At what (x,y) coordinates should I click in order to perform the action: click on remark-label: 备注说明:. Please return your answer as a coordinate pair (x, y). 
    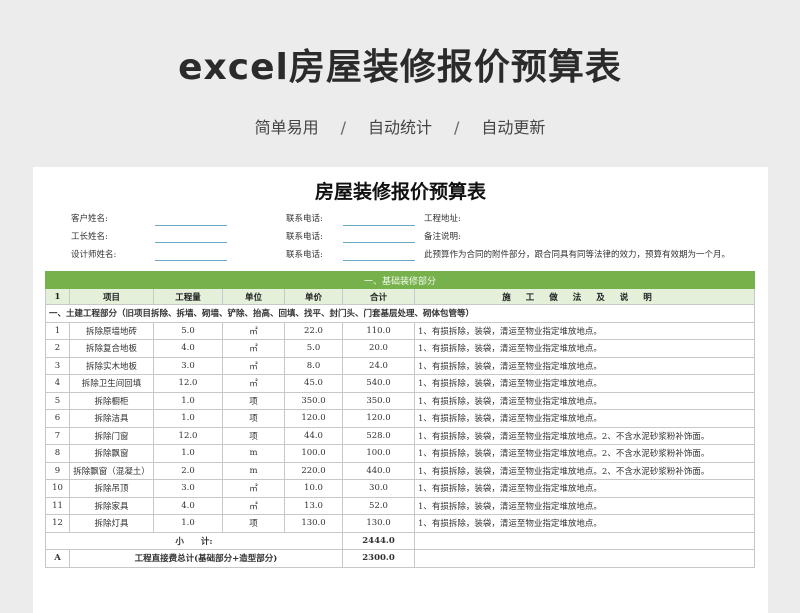
    Looking at the image, I should click on (442, 237).